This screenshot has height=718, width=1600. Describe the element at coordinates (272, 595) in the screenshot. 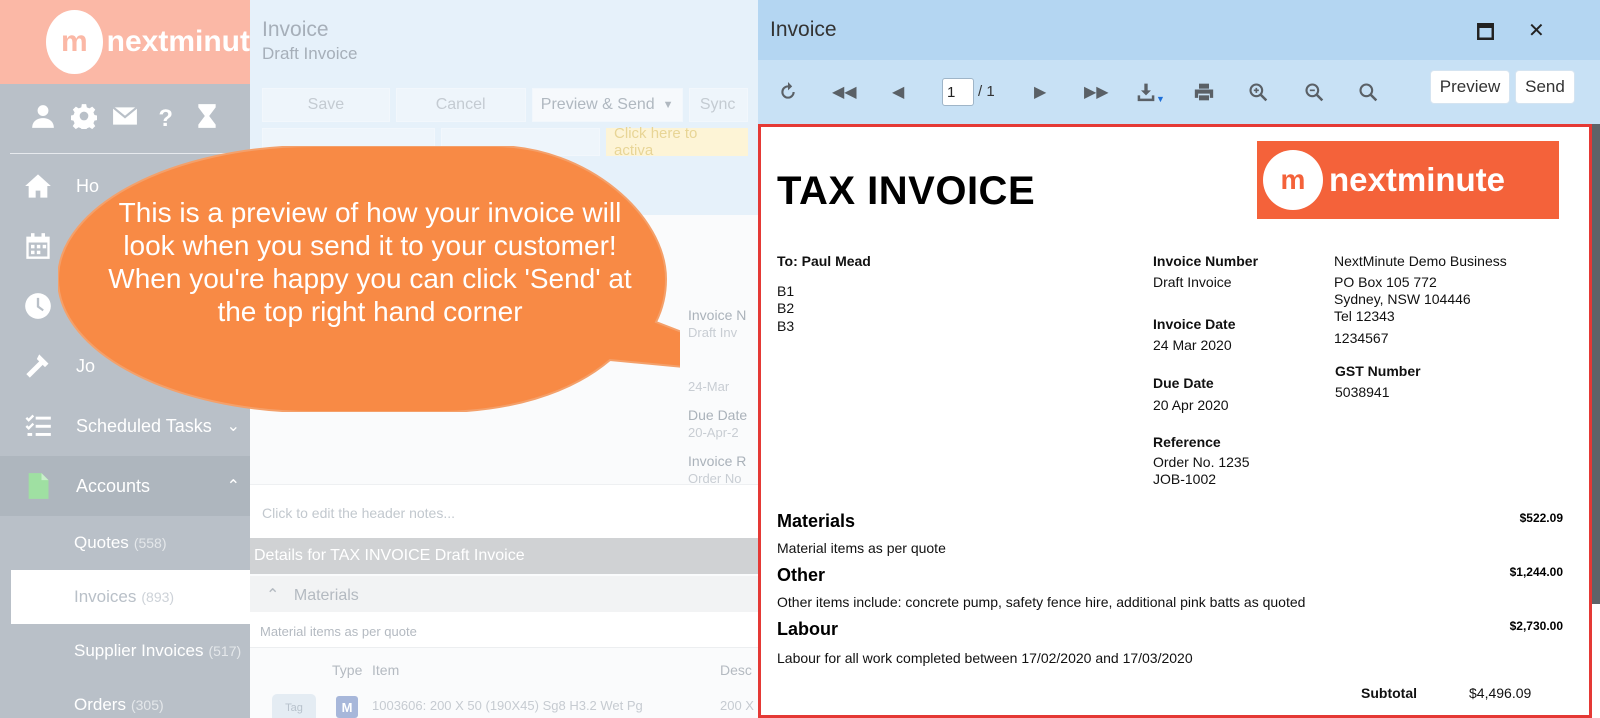

I see `collapse-icon: ⌃` at that location.